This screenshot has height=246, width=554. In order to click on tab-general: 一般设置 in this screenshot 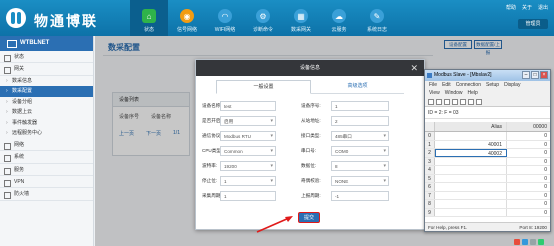, I will do `click(263, 87)`.